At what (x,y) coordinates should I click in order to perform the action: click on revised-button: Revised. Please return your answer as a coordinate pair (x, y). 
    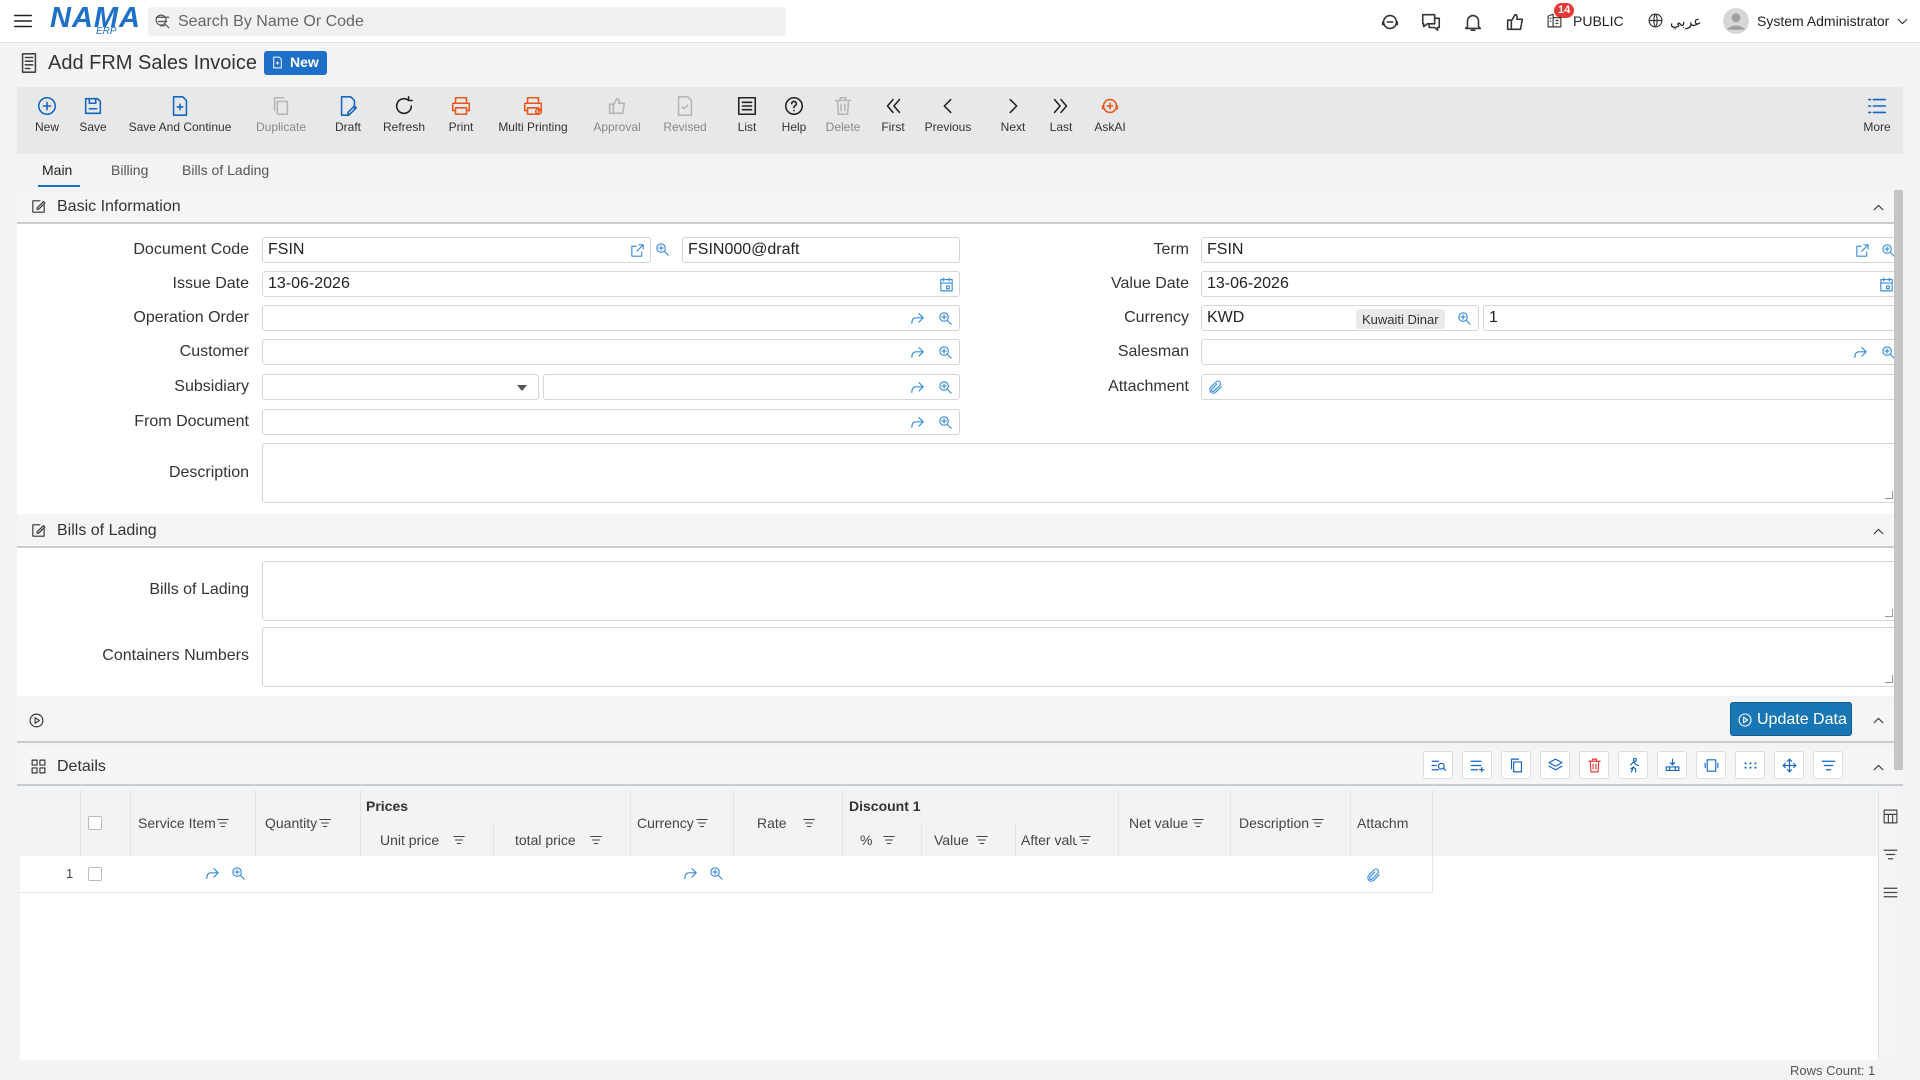
    Looking at the image, I should click on (685, 114).